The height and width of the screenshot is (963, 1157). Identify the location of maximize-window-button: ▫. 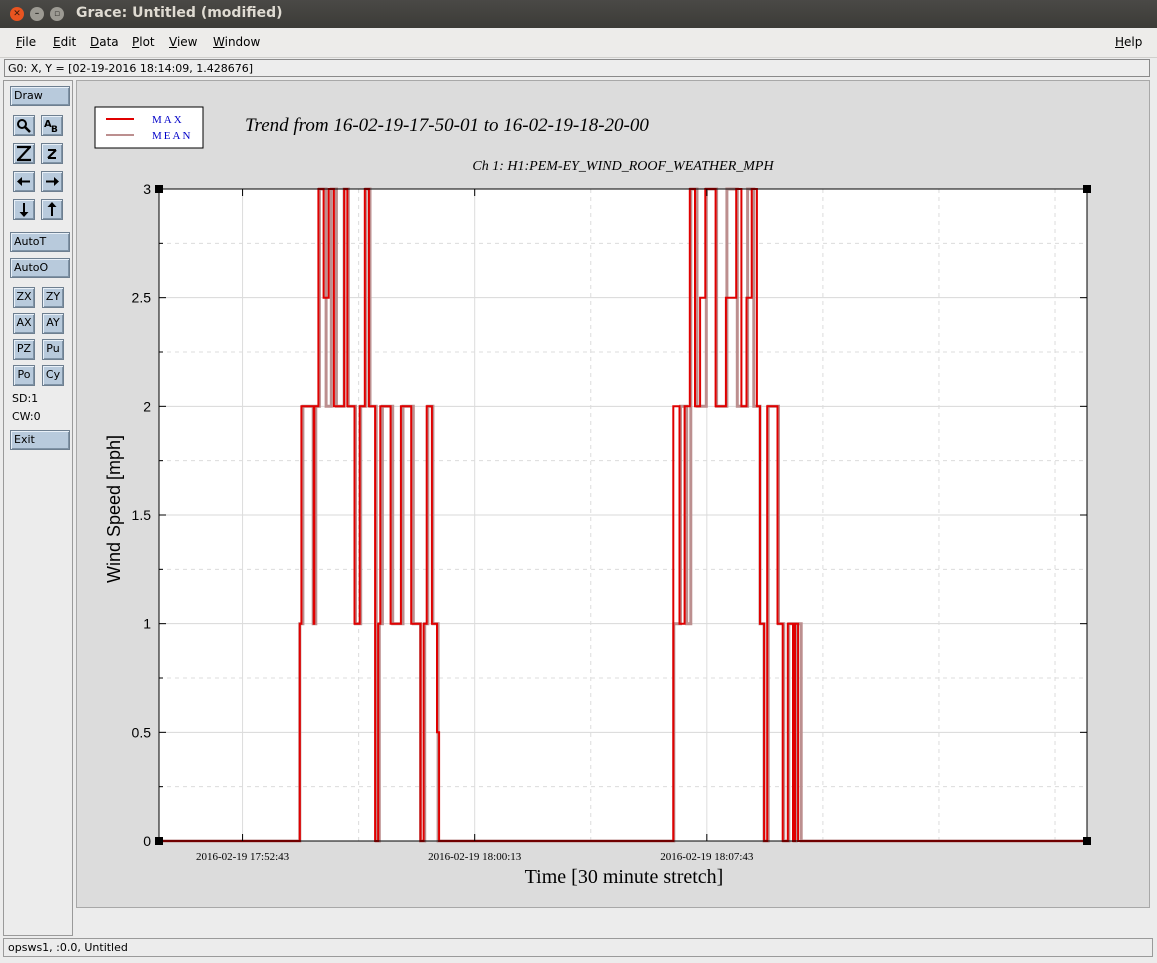
(57, 14).